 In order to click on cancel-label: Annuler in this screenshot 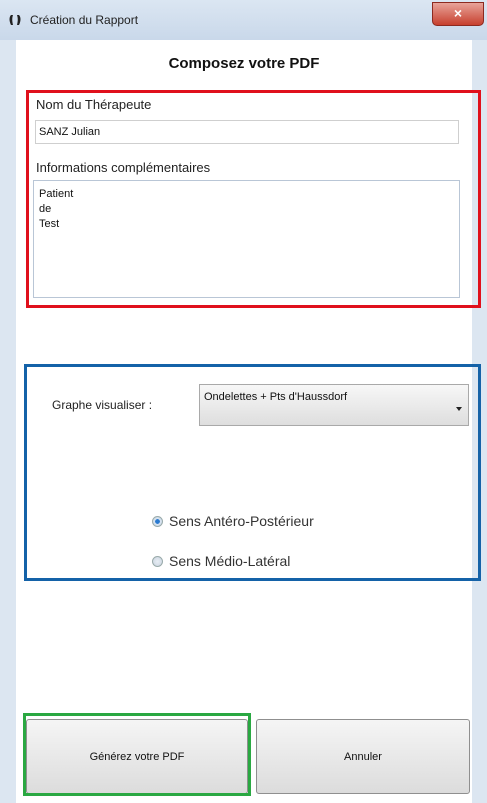, I will do `click(363, 756)`.